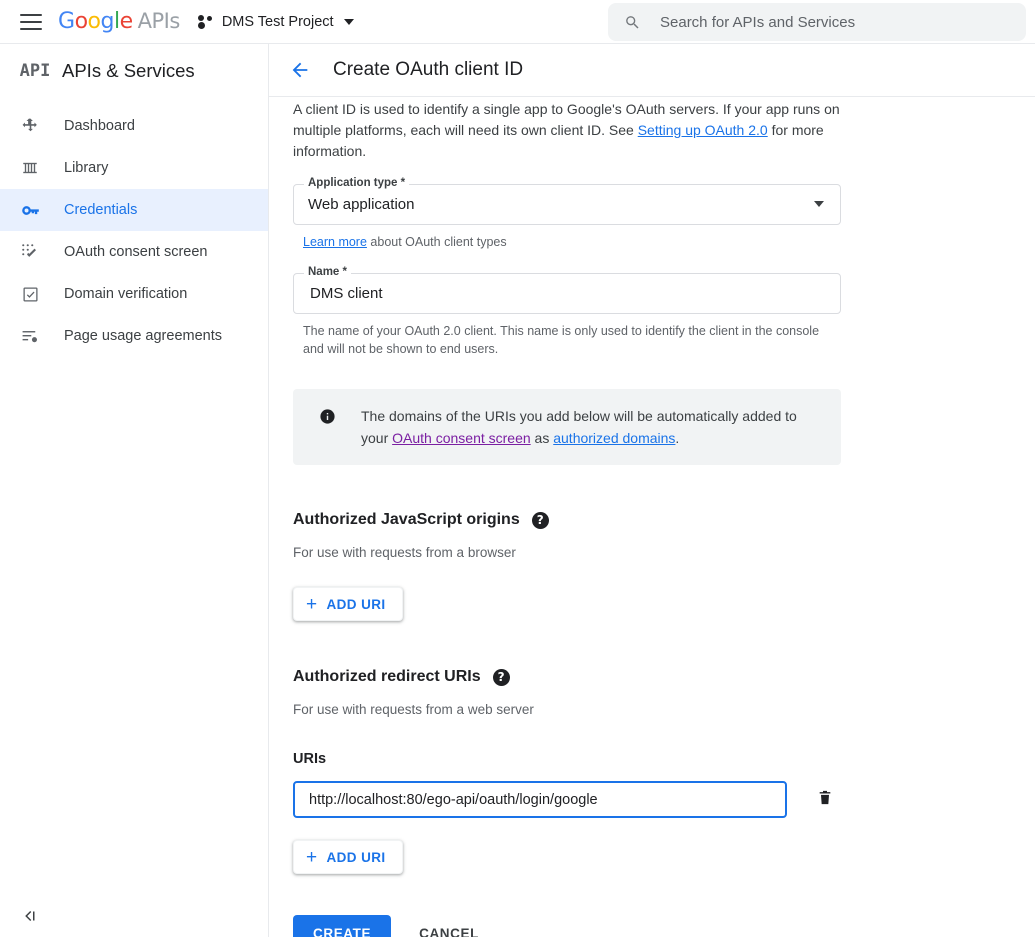 The width and height of the screenshot is (1035, 937). I want to click on sidebar-item-domain-verification: Domain verification, so click(134, 294).